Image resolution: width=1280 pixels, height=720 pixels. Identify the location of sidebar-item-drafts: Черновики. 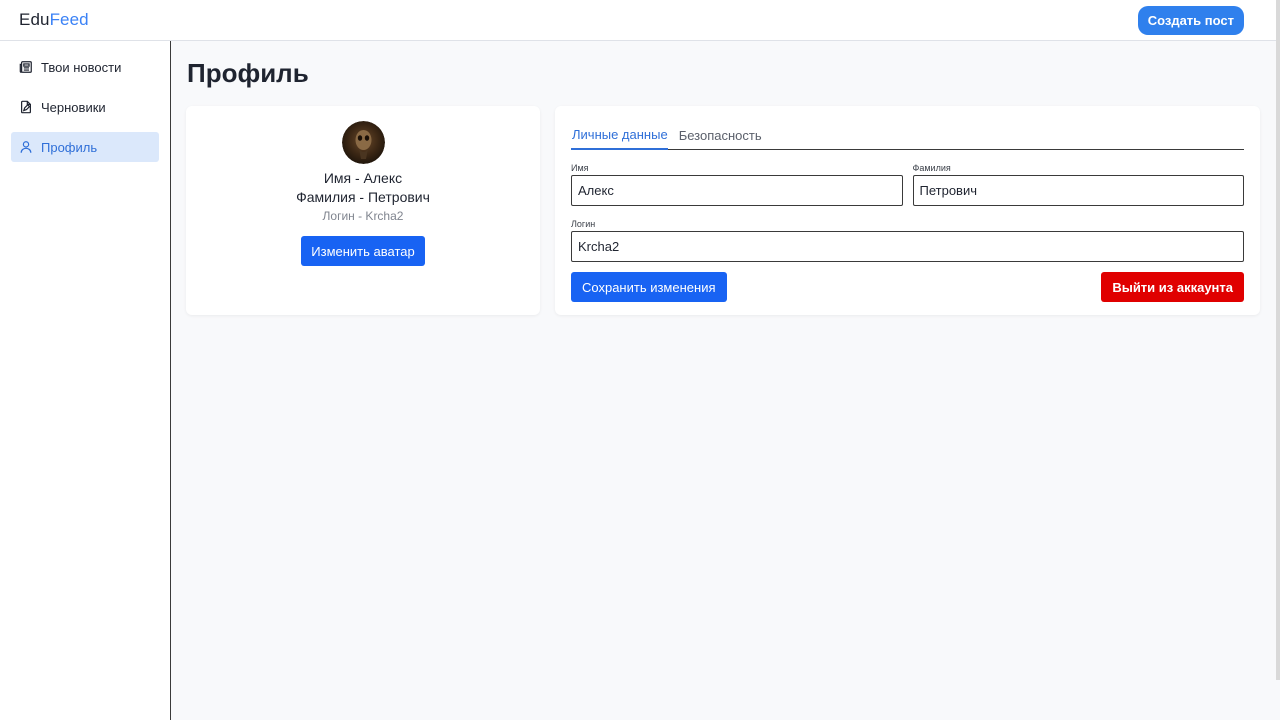
(85, 107).